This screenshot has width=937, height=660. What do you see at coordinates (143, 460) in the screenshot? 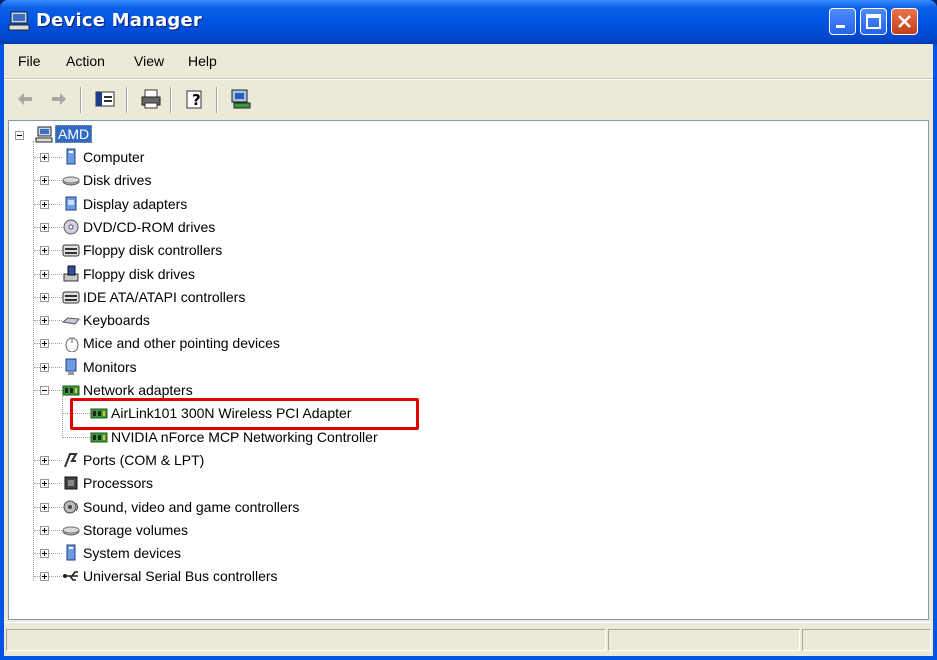
I see `tree-category: Ports (COM & LPT)` at bounding box center [143, 460].